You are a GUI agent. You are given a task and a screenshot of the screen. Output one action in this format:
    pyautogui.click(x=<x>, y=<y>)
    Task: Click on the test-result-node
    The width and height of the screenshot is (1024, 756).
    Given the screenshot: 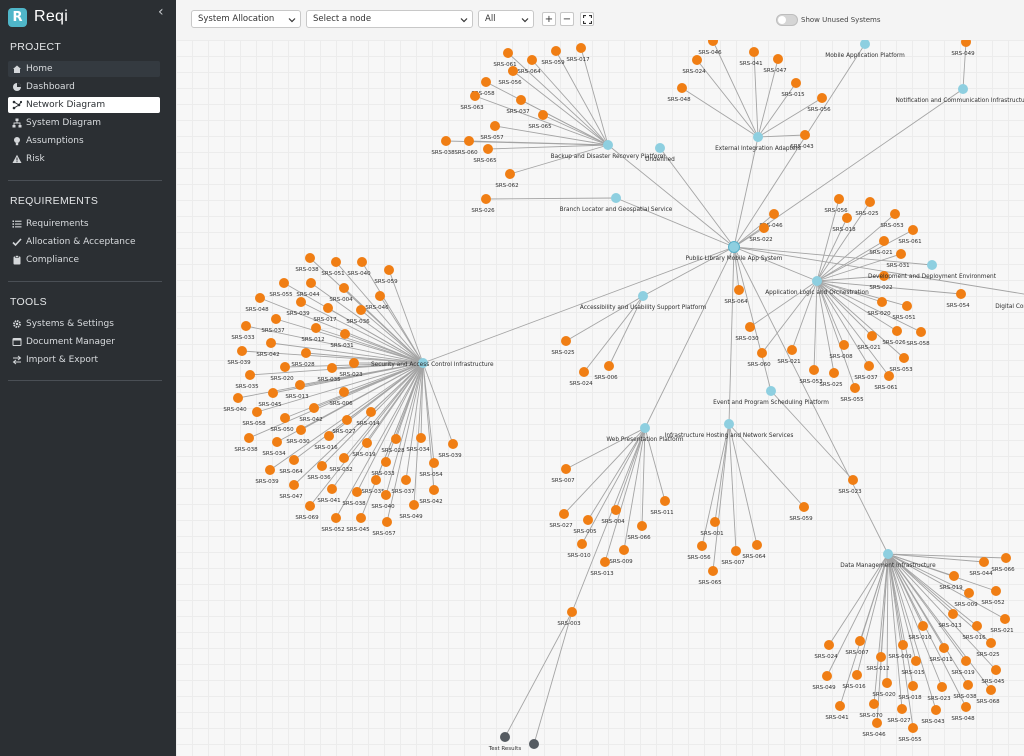 What is the action you would take?
    pyautogui.click(x=534, y=744)
    